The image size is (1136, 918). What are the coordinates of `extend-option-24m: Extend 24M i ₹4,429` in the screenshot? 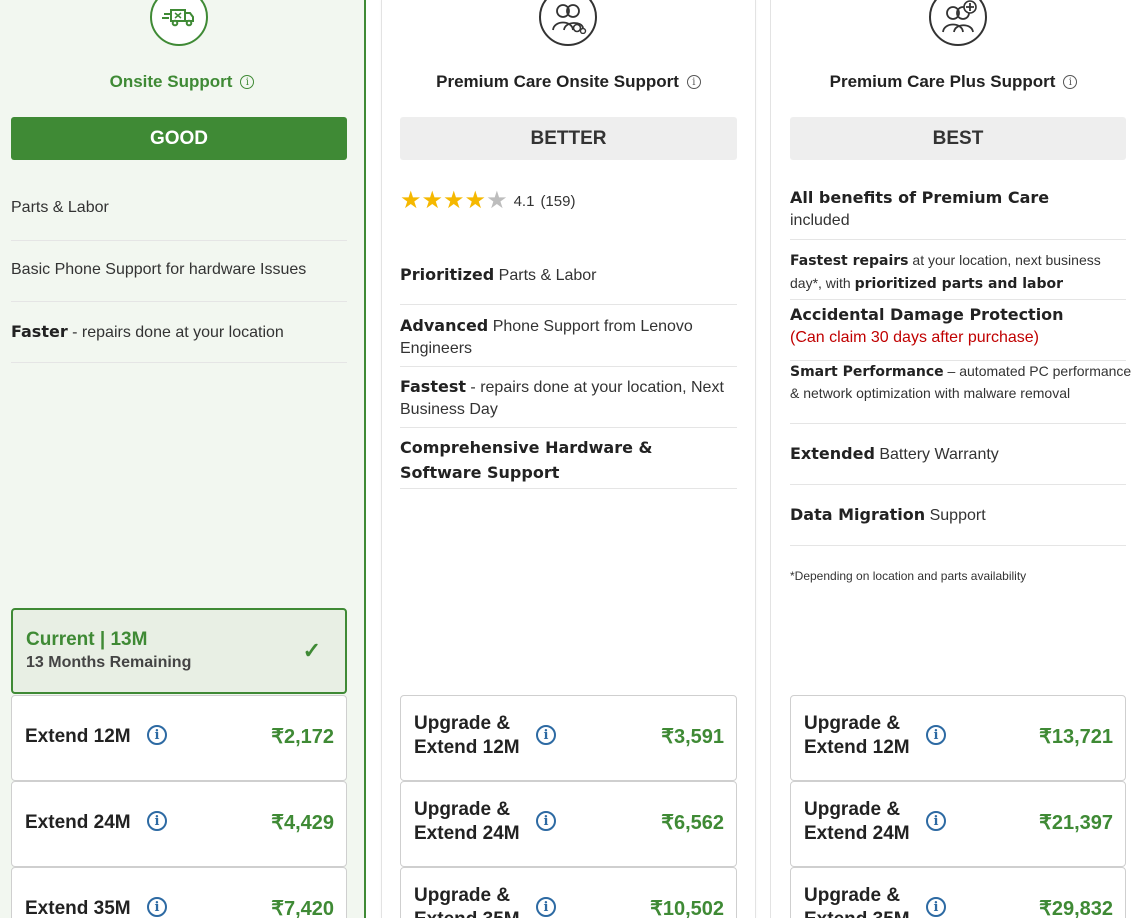 It's located at (179, 824).